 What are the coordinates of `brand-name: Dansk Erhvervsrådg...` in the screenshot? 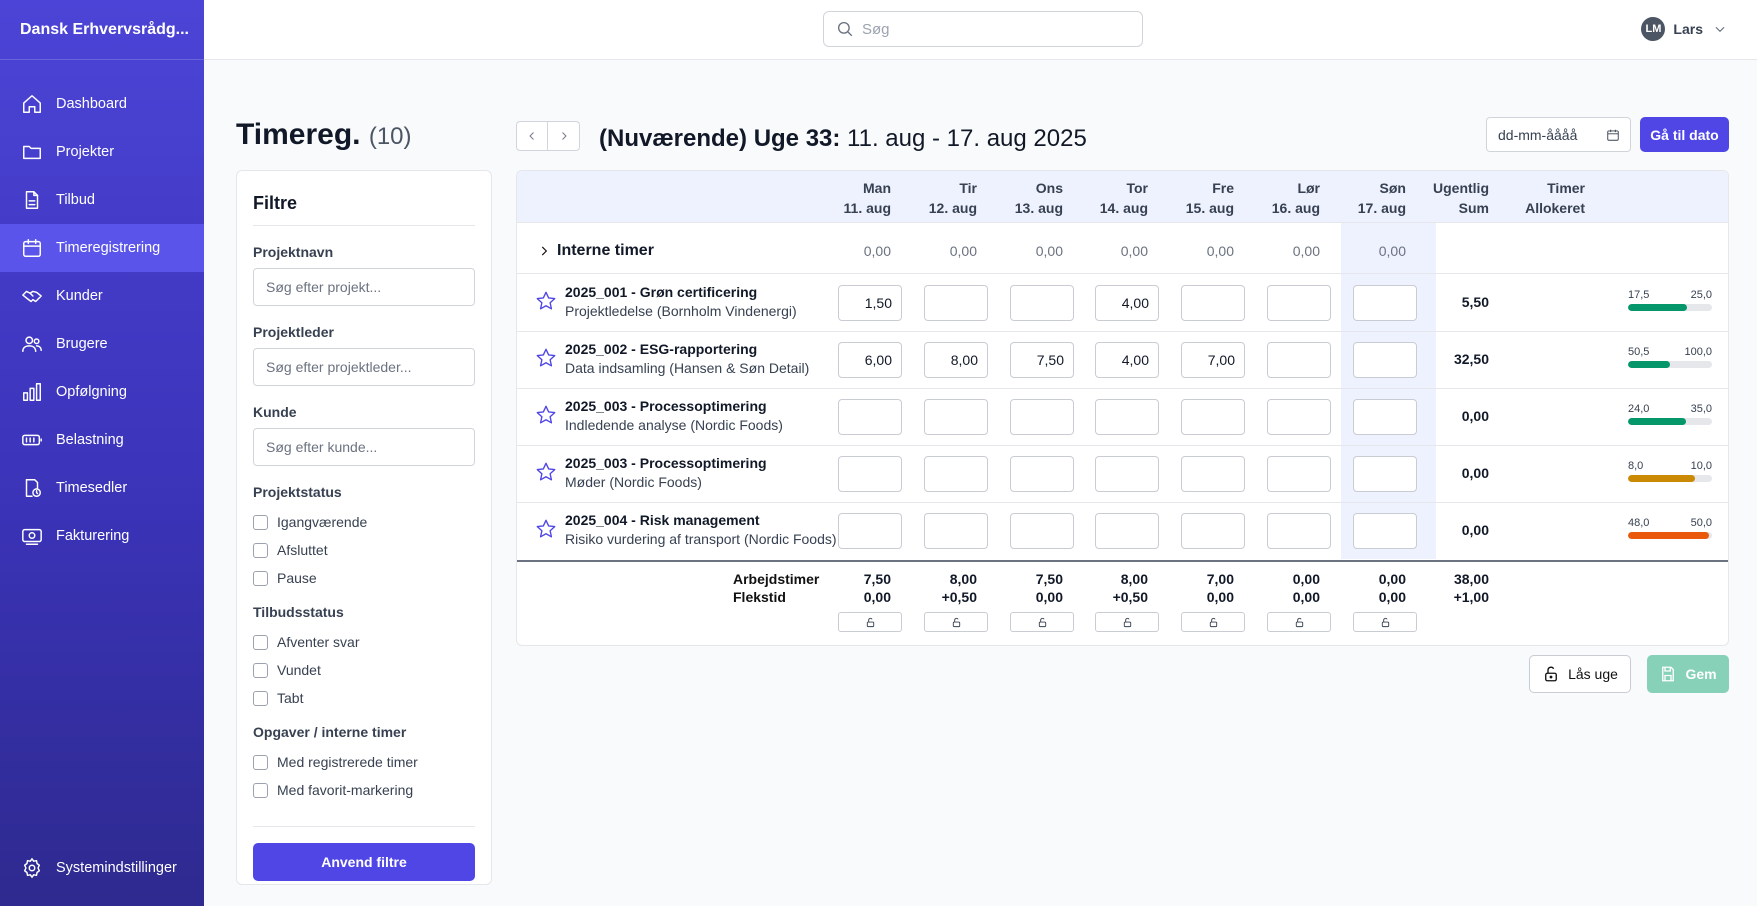 It's located at (102, 30).